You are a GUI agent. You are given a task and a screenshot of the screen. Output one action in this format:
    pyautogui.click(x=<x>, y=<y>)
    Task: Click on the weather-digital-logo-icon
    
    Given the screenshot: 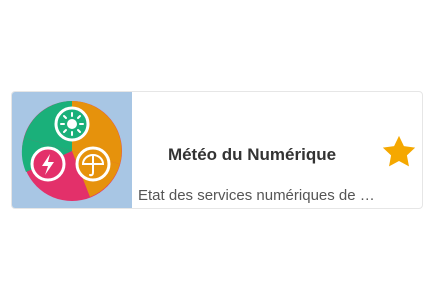 What is the action you would take?
    pyautogui.click(x=71, y=151)
    